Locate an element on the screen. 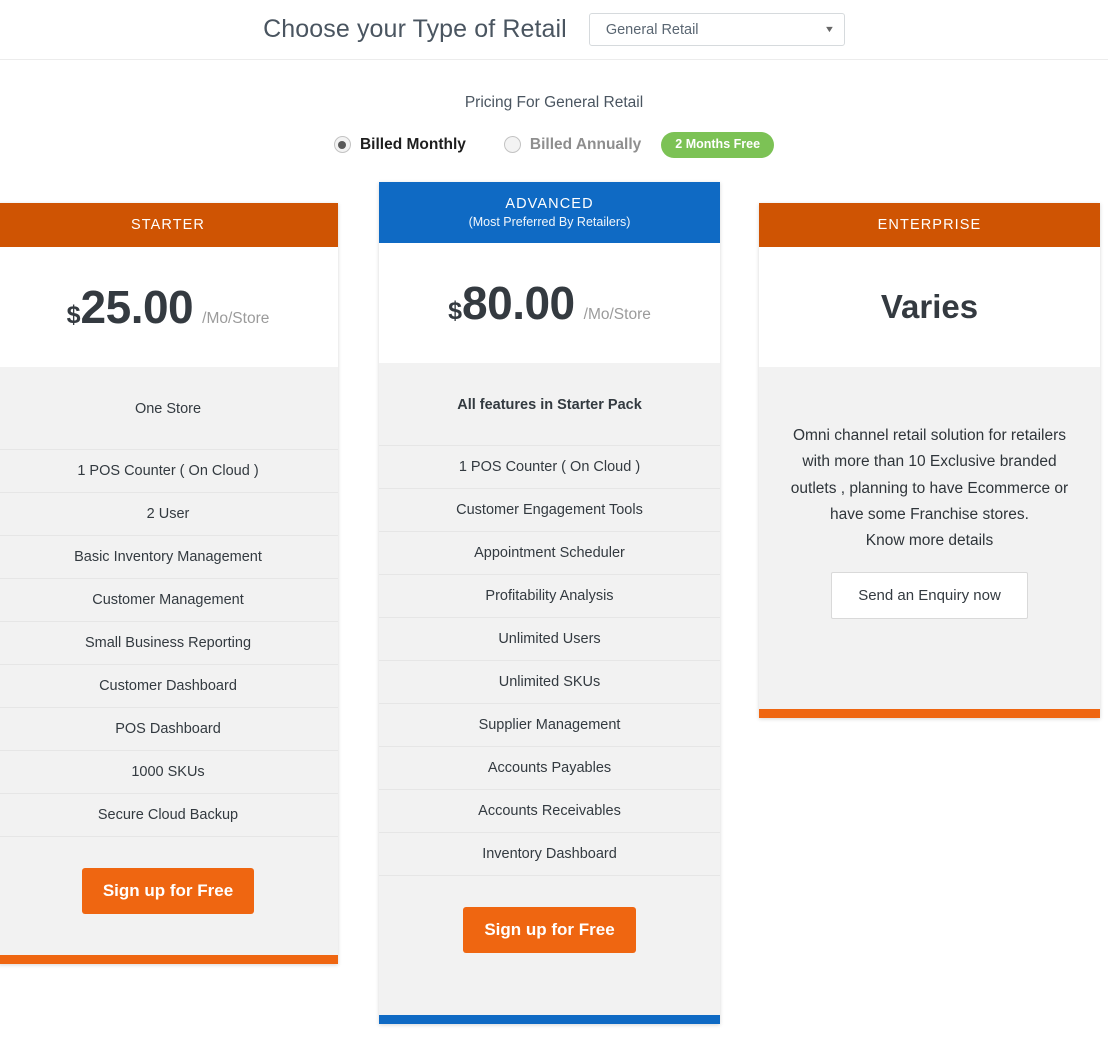  list-item: Customer Engagement Tools is located at coordinates (549, 510).